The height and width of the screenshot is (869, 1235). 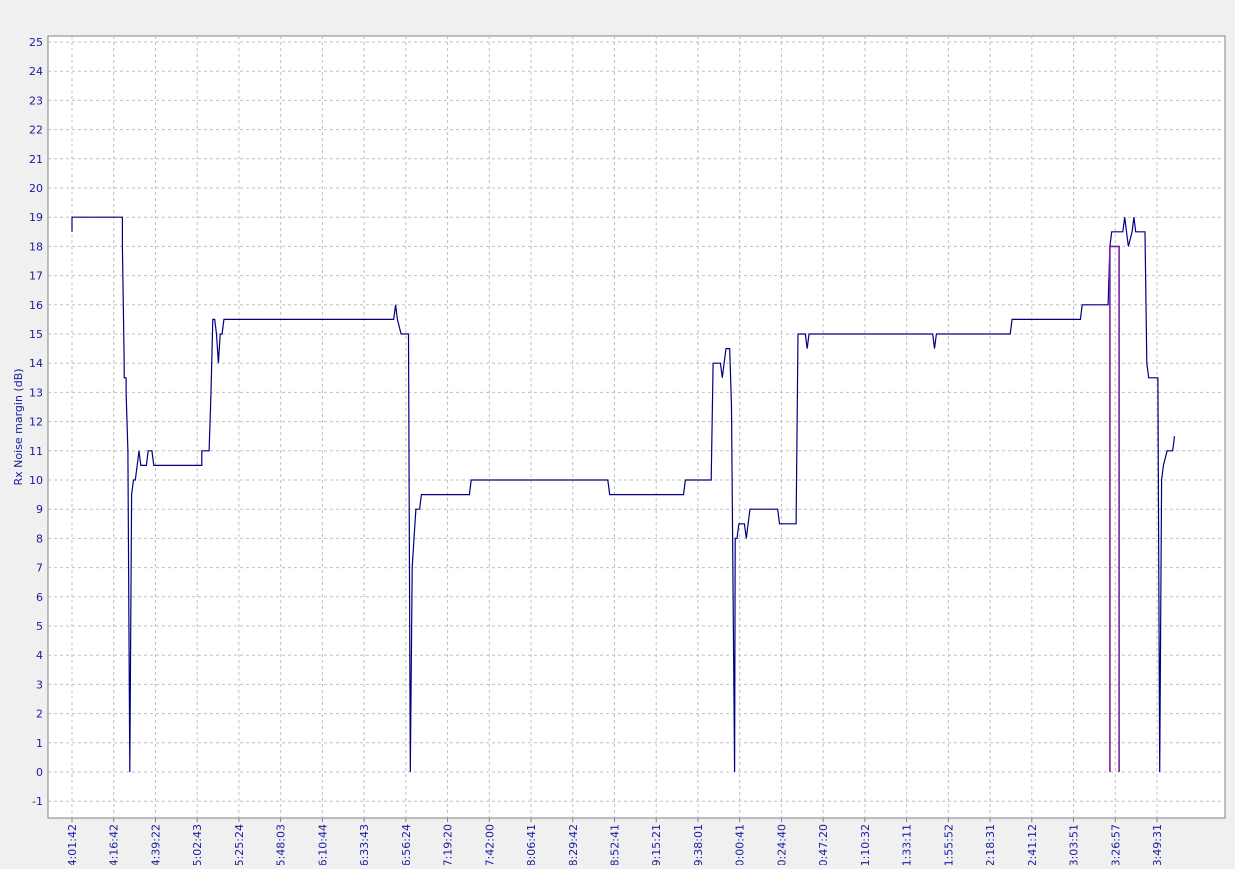 What do you see at coordinates (36, 305) in the screenshot?
I see `y-tick-label: 16` at bounding box center [36, 305].